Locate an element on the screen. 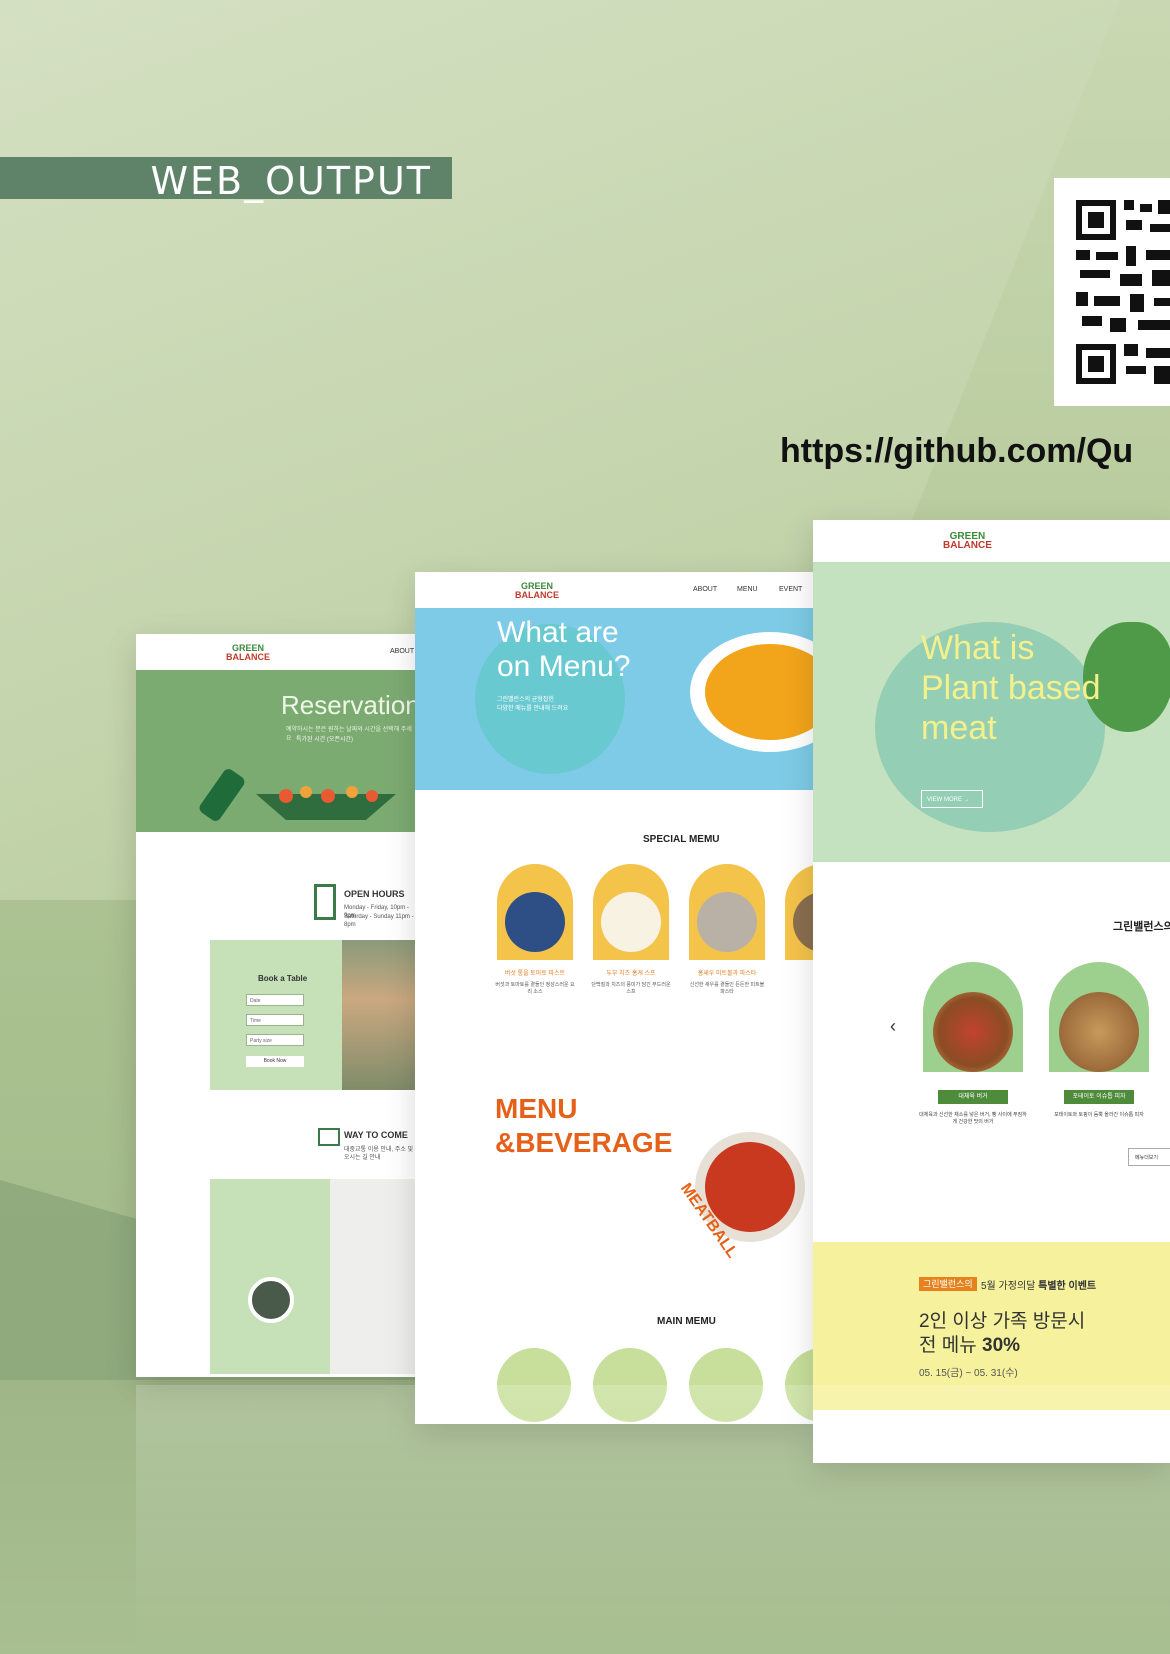  event-tag: 그린밸런스의 is located at coordinates (948, 1284).